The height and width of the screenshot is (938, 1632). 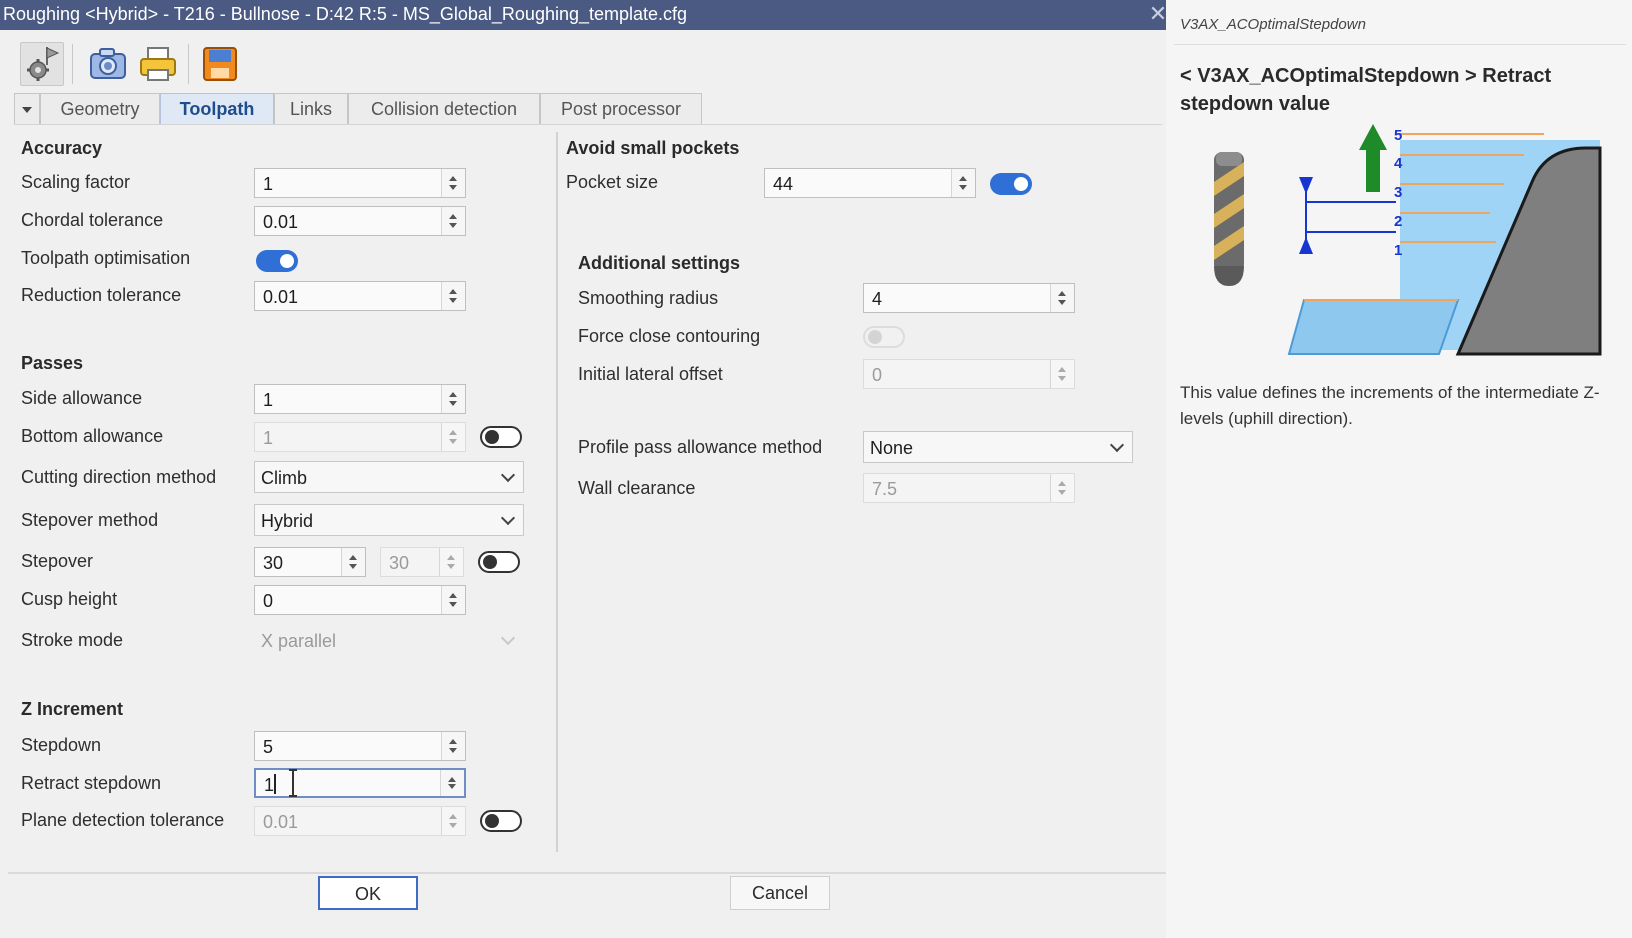 I want to click on ibeam-cursor-icon, so click(x=293, y=783).